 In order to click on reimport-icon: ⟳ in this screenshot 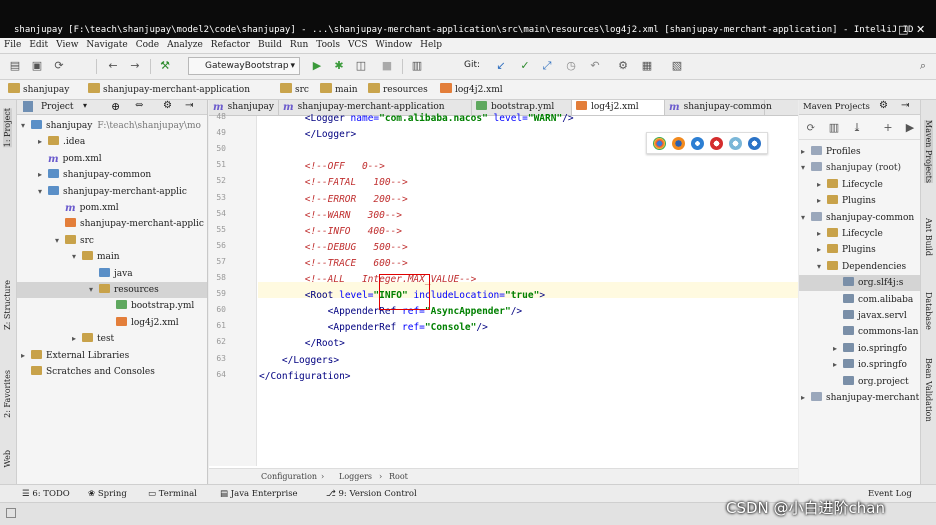, I will do `click(811, 128)`.